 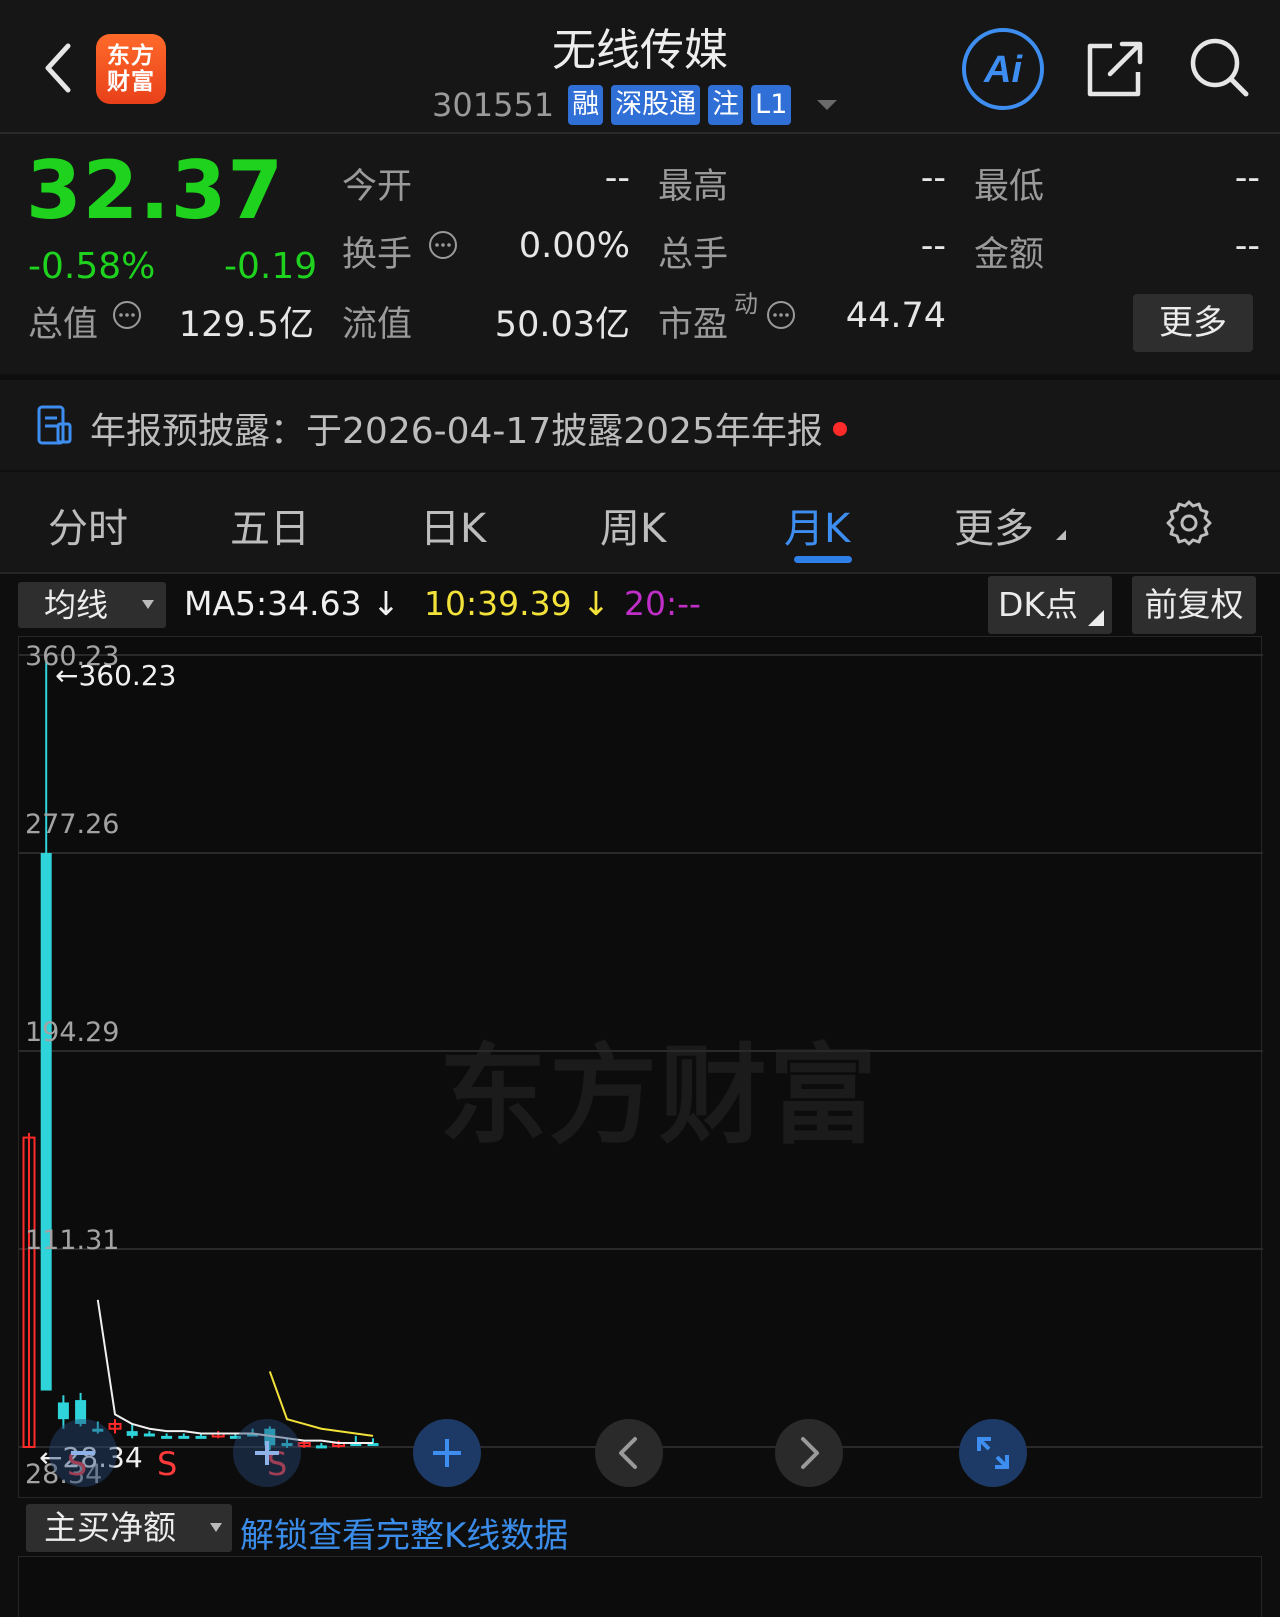 I want to click on indicator-row: 均线 MA5:34.63 ↓ 10:39.39 ↓ 20:-- DK点 前复权, so click(x=640, y=604).